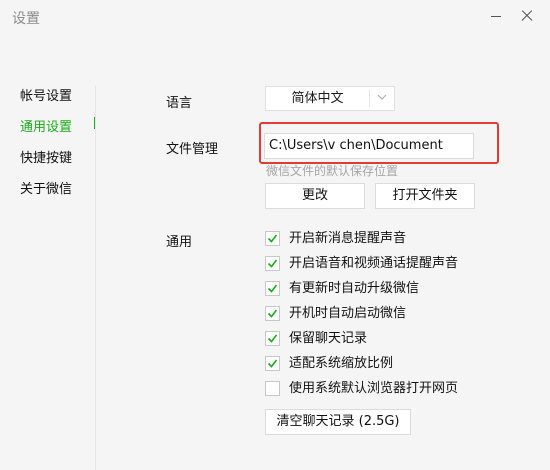 The image size is (550, 470). I want to click on option-label: 开启语音和视频通话提醒声音, so click(374, 263).